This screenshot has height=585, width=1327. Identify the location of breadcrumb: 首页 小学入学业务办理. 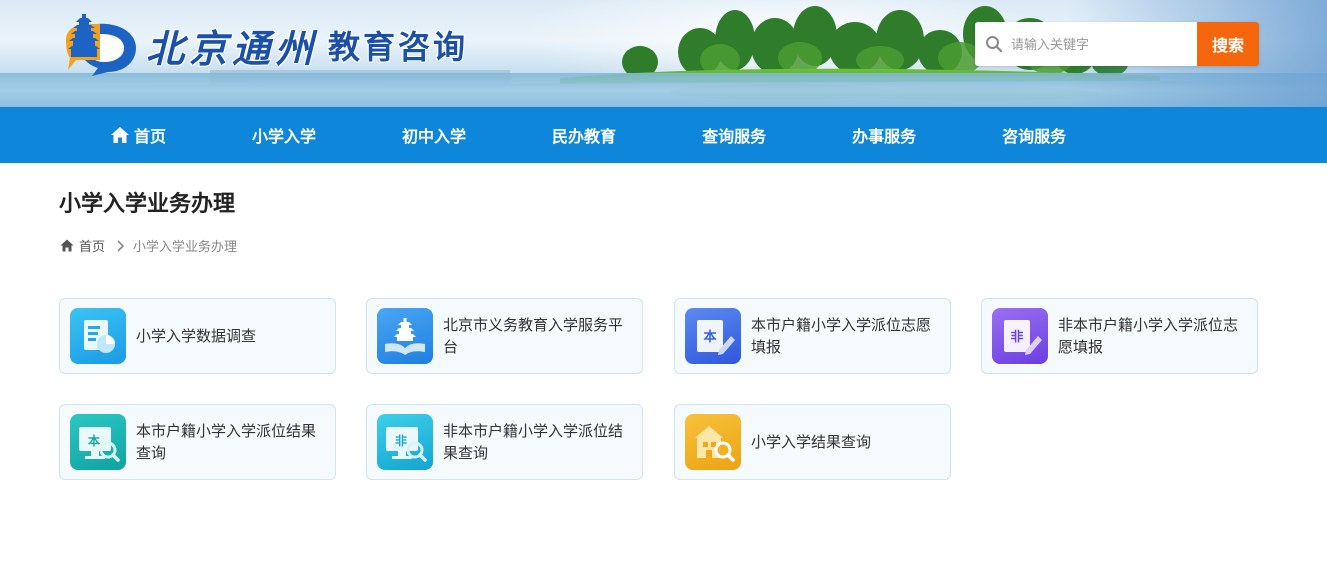
(148, 245).